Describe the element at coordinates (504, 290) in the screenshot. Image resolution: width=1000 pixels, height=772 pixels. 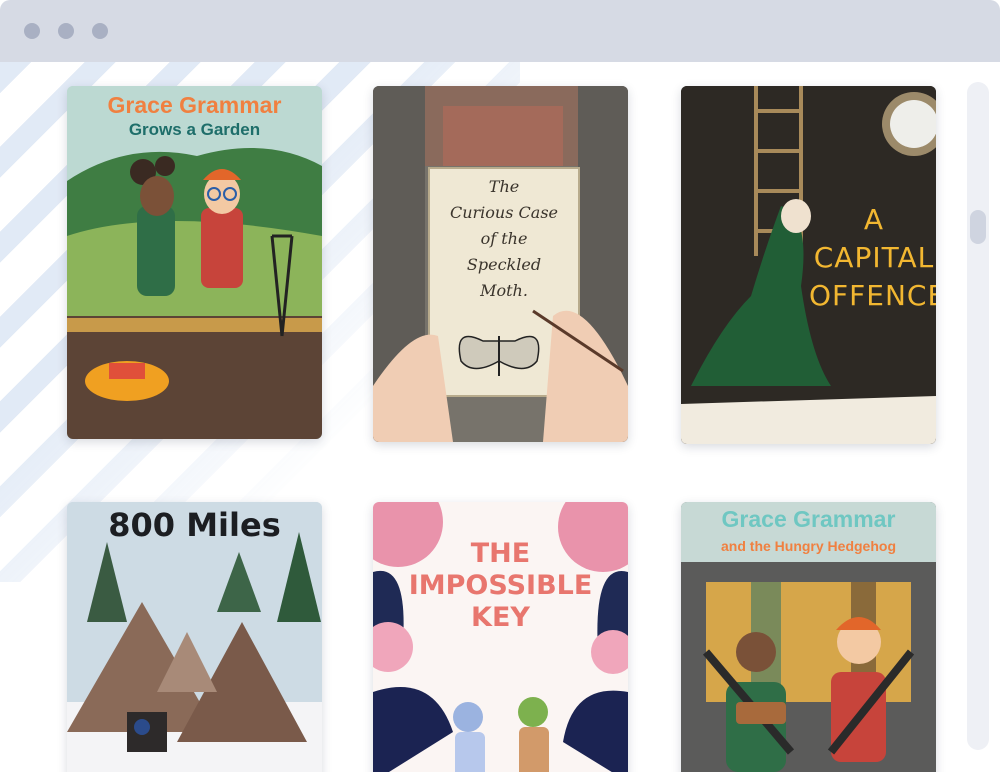
I see `title-line: Moth.` at that location.